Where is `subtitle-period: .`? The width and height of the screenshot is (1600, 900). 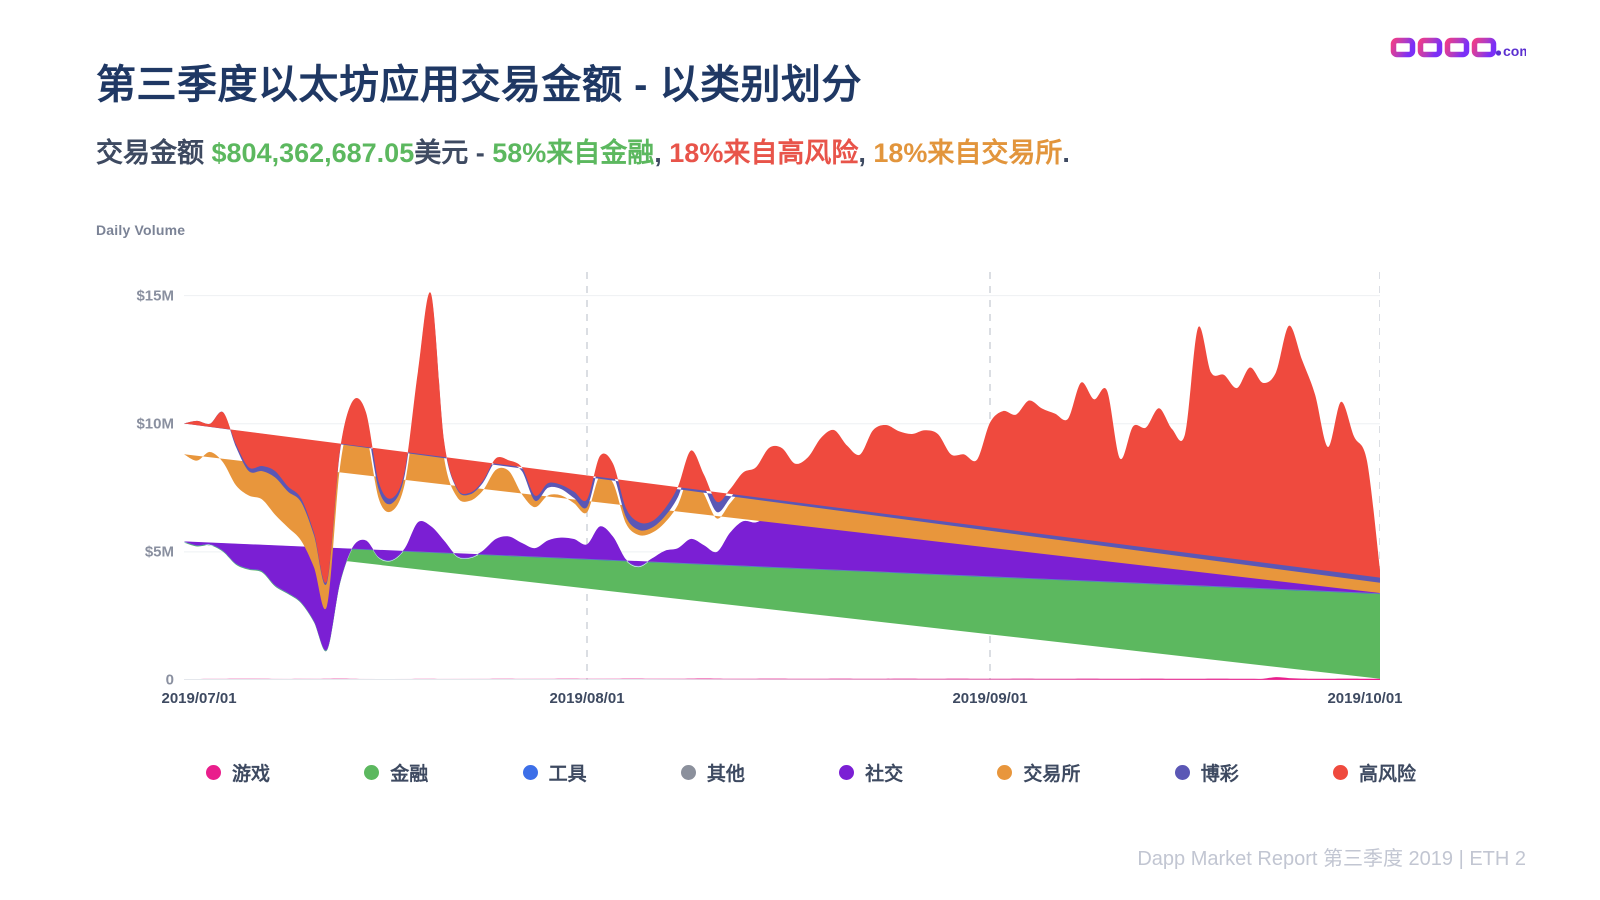 subtitle-period: . is located at coordinates (1066, 153).